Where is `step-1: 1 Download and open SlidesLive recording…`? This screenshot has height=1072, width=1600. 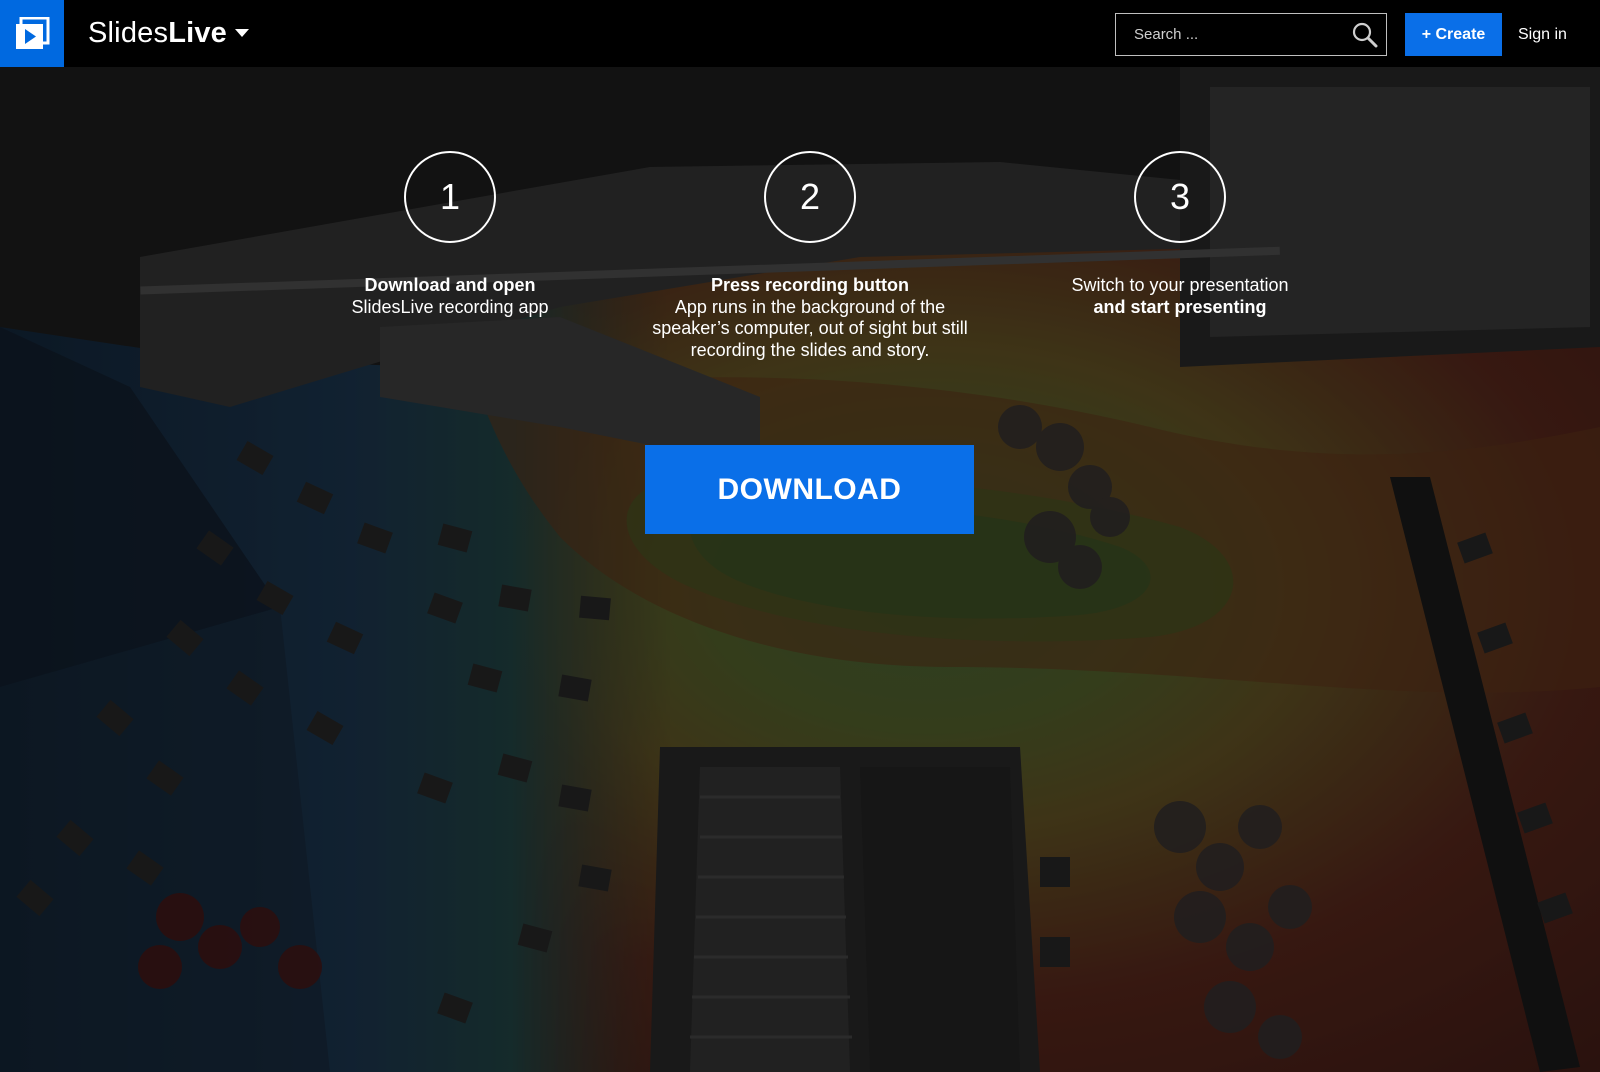 step-1: 1 Download and open SlidesLive recording… is located at coordinates (450, 234).